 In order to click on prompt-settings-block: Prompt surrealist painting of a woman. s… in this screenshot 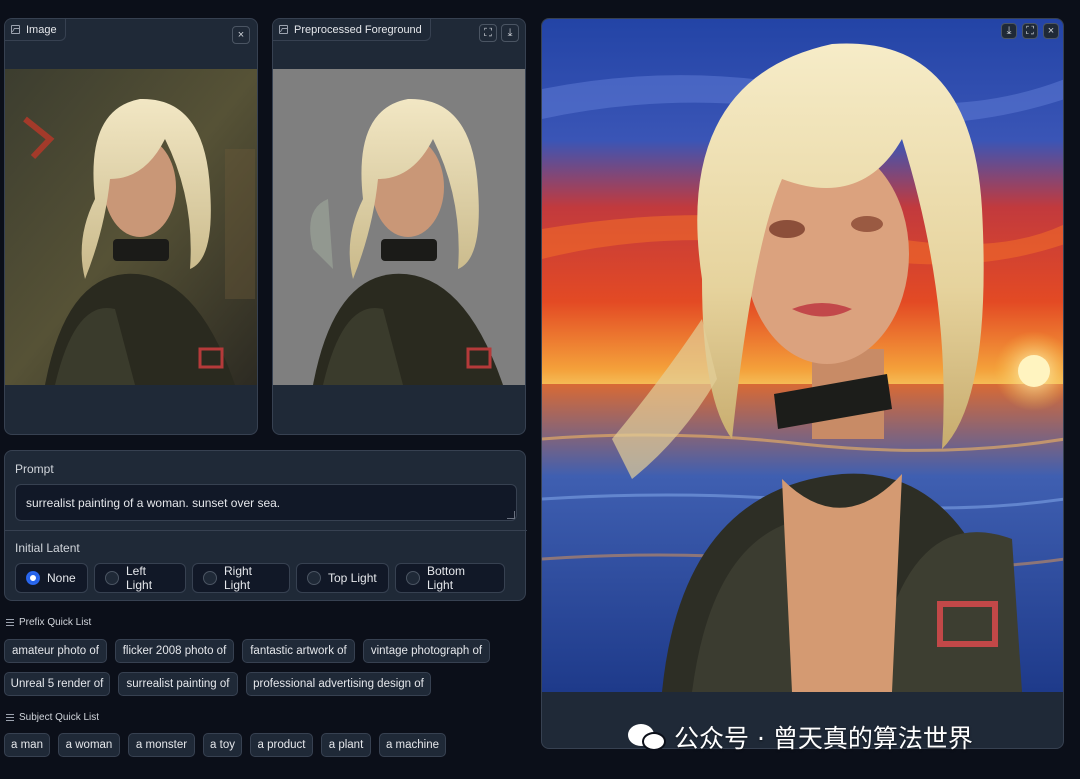, I will do `click(265, 525)`.